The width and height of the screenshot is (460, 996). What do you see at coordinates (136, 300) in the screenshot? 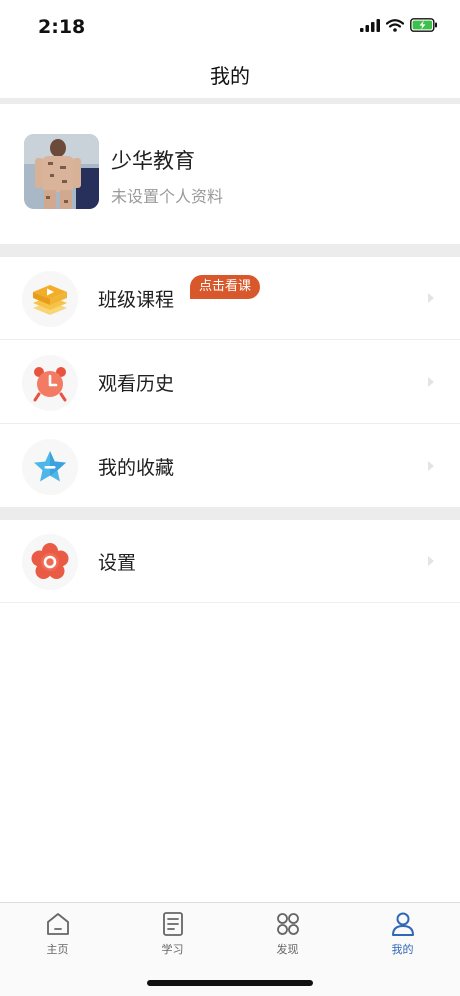
I see `menu-item-label: 班级课程` at bounding box center [136, 300].